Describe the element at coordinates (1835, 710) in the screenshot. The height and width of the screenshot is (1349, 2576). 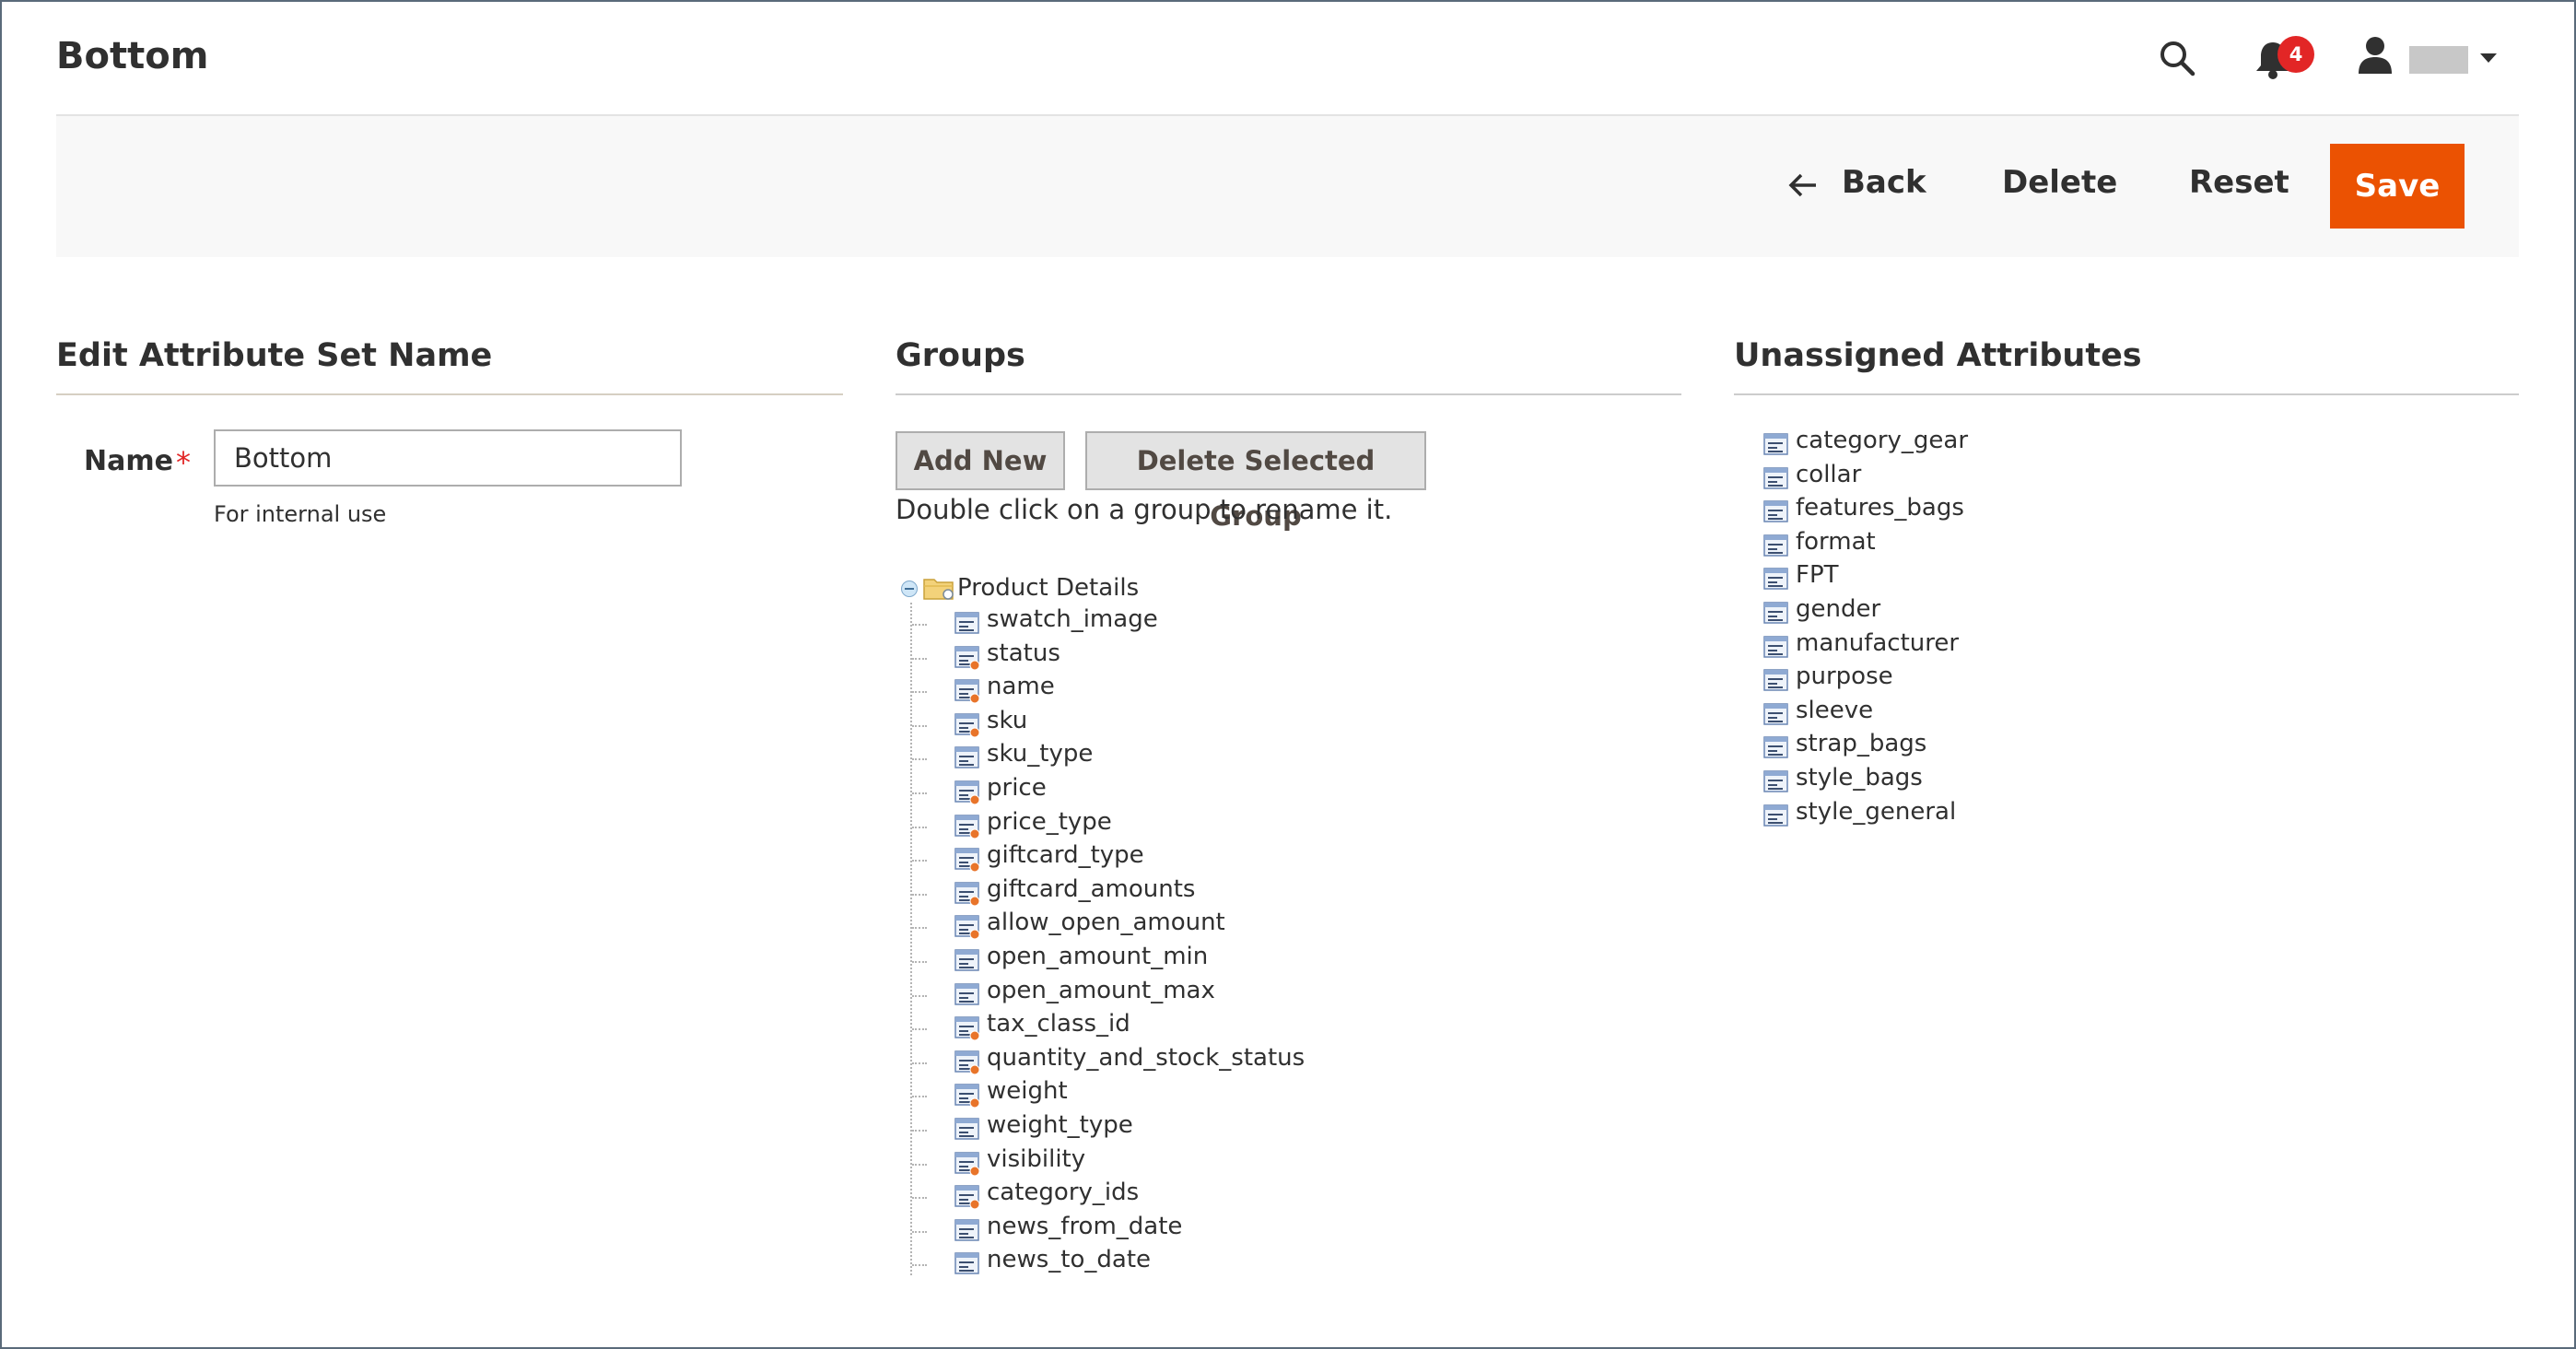
I see `attribute-label: sleeve` at that location.